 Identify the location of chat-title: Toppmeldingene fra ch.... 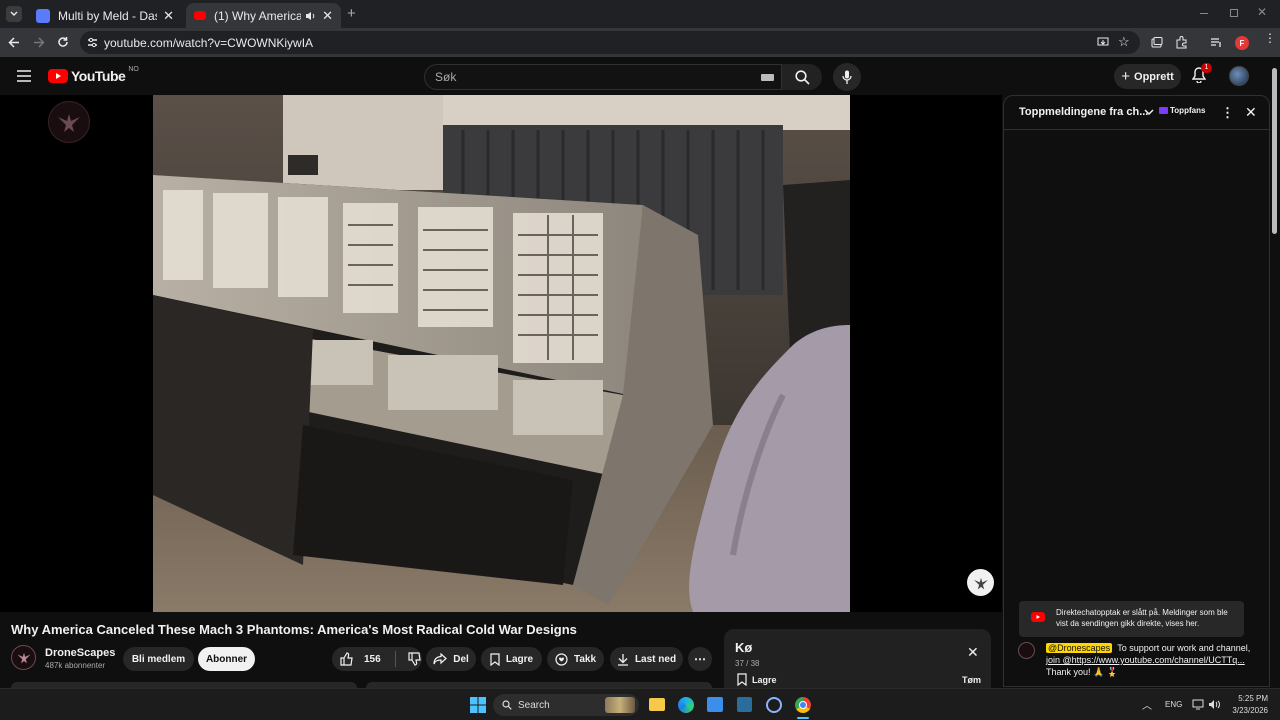
(1083, 112).